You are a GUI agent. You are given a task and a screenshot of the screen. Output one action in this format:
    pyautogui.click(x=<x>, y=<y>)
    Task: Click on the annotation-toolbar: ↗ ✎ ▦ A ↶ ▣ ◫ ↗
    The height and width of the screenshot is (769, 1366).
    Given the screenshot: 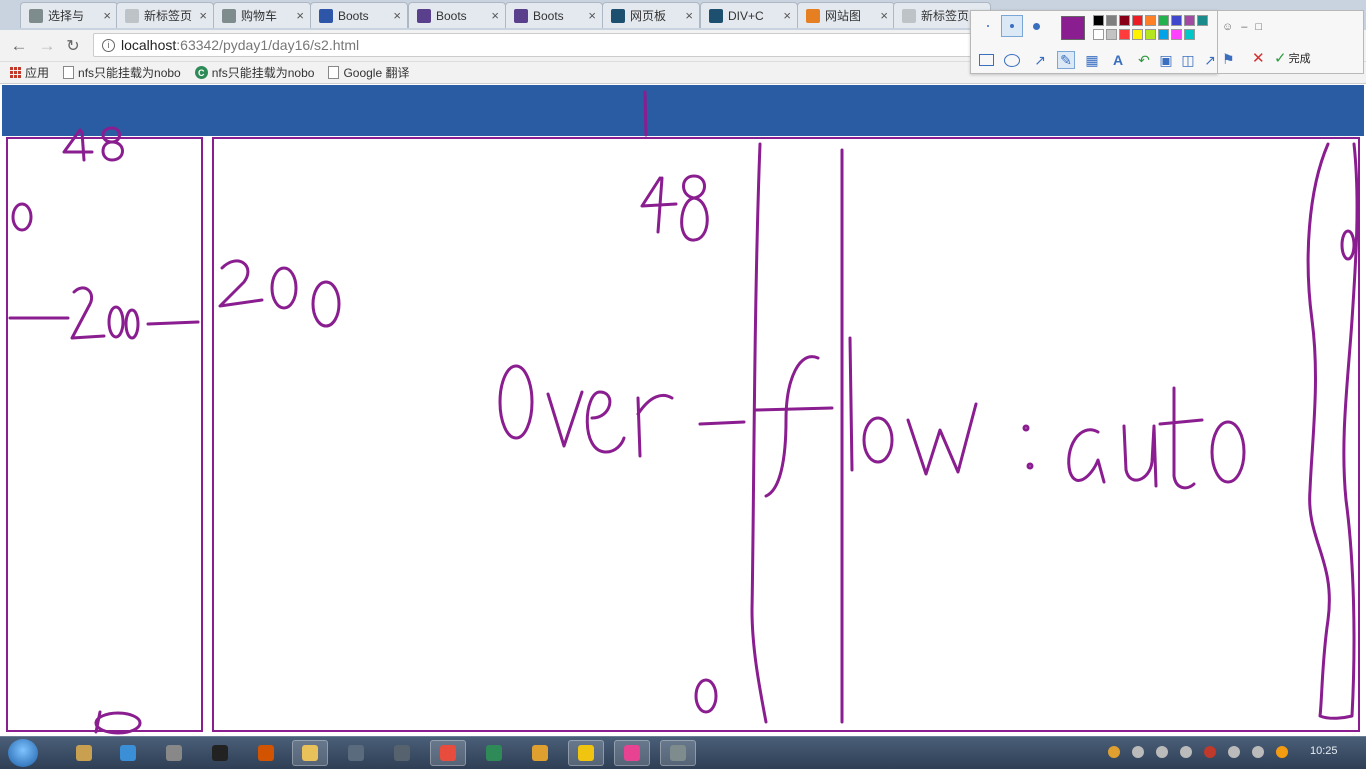 What is the action you would take?
    pyautogui.click(x=1094, y=42)
    